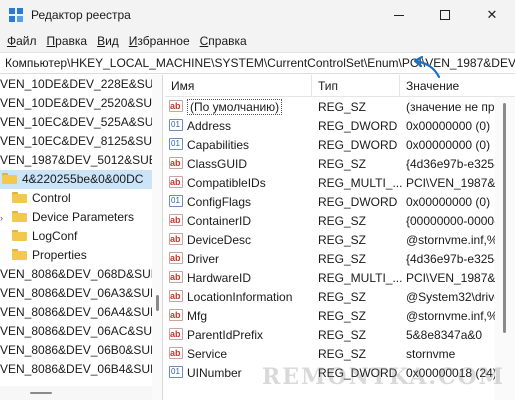 This screenshot has width=515, height=400. Describe the element at coordinates (159, 41) in the screenshot. I see `menu-favorites: Избранное` at that location.